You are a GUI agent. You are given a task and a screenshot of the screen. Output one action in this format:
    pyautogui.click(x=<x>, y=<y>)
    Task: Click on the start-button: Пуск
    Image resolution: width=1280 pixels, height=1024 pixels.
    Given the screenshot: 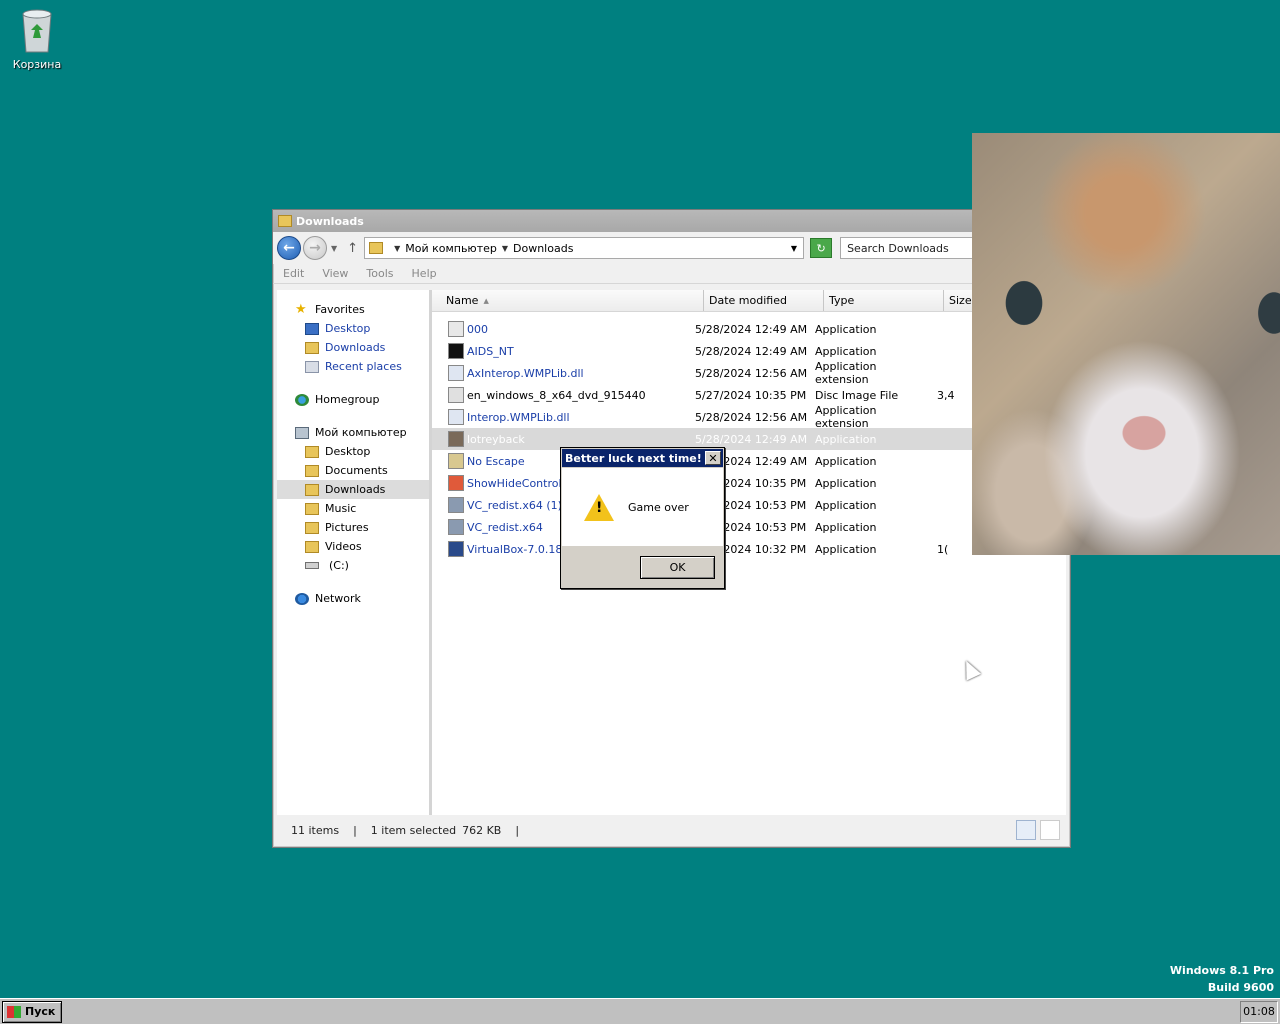 What is the action you would take?
    pyautogui.click(x=32, y=1011)
    